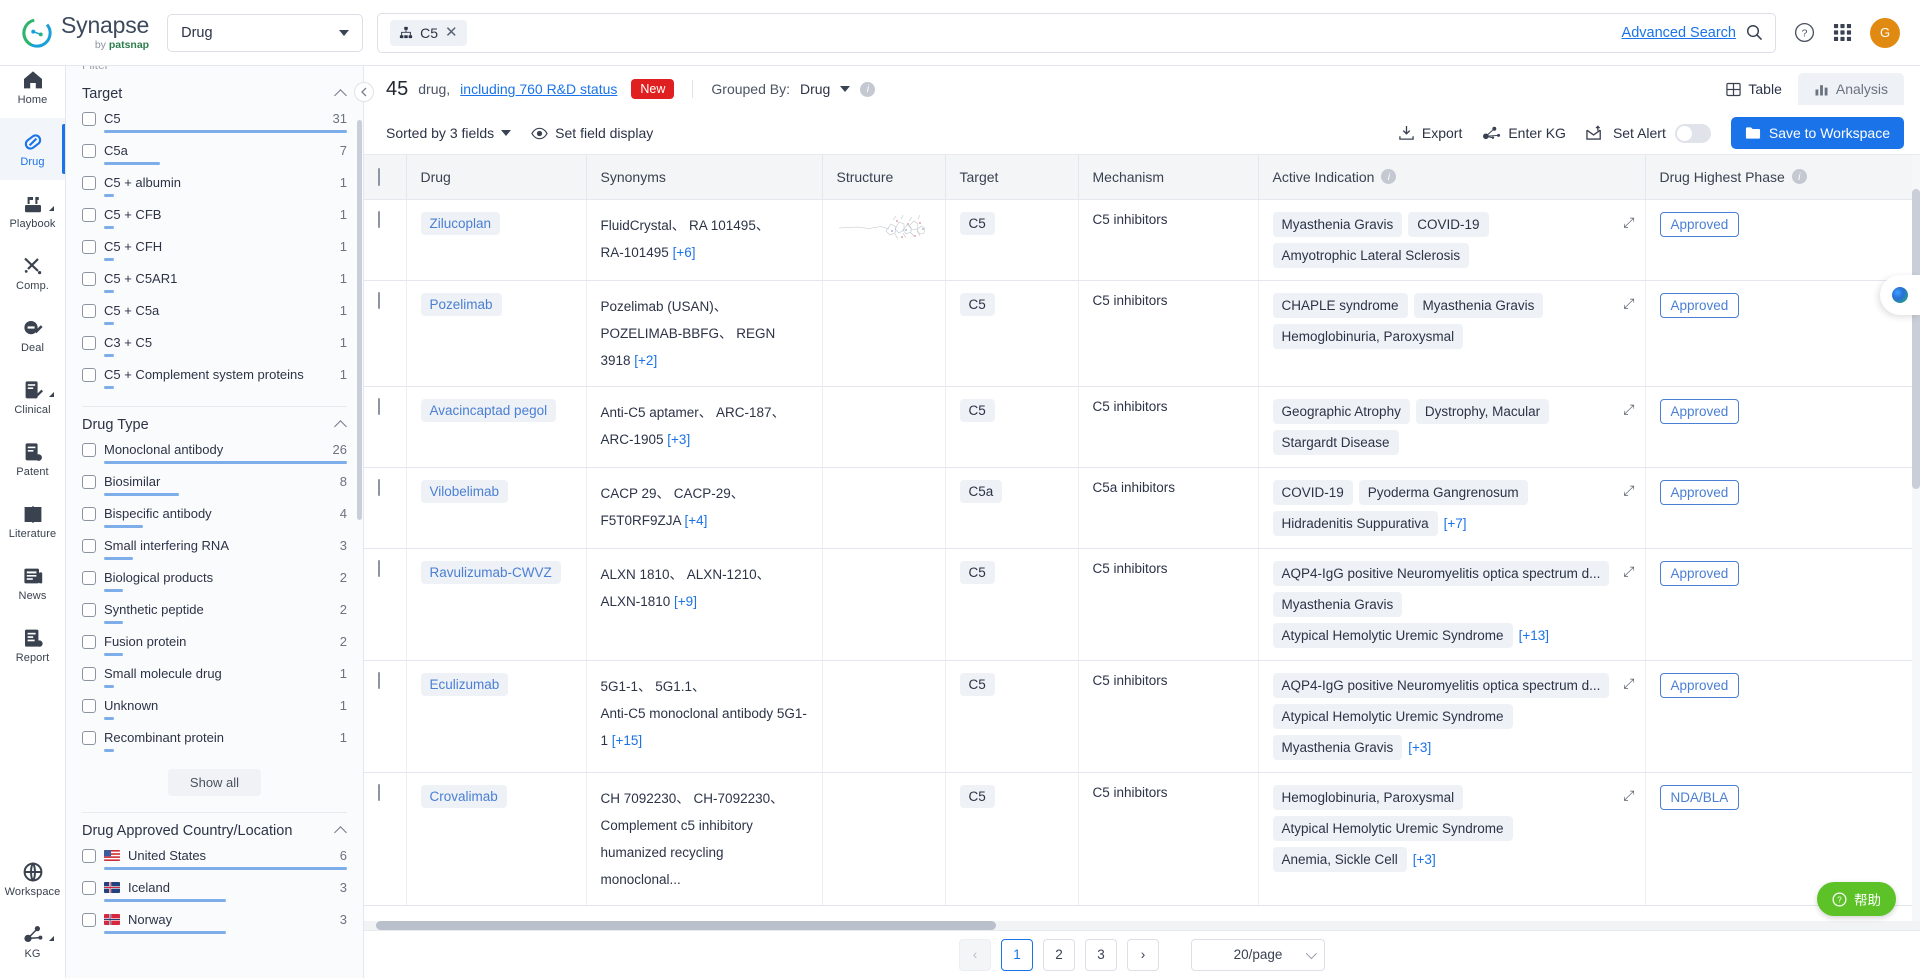 The width and height of the screenshot is (1920, 978). I want to click on tab-analysis: Analysis, so click(1850, 89).